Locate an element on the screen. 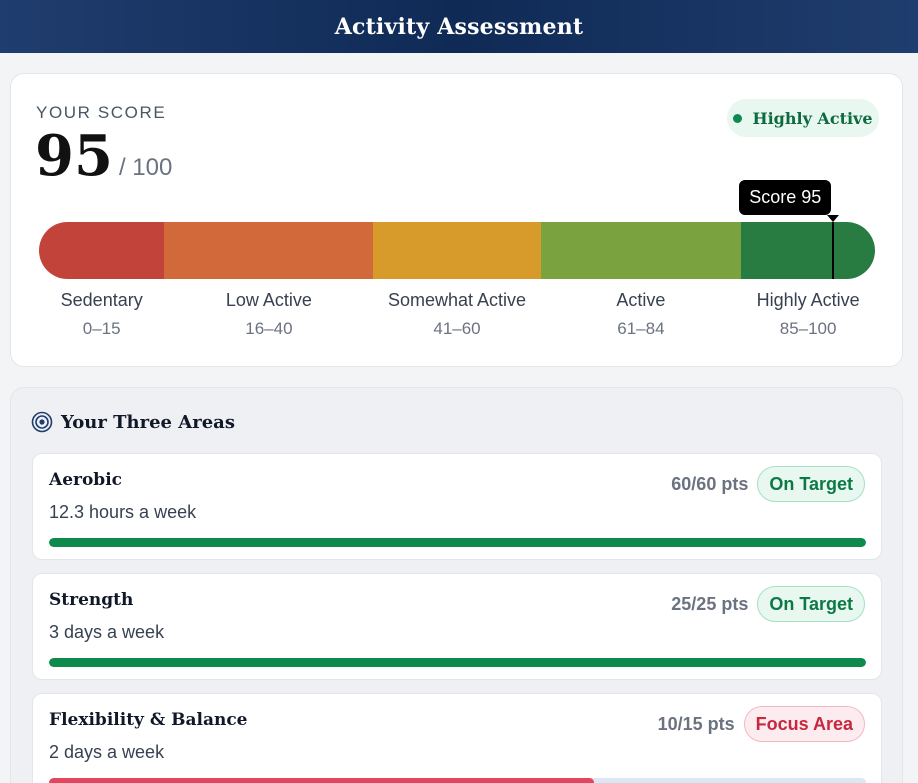  area-summary: 25/25 pts On Target is located at coordinates (768, 604).